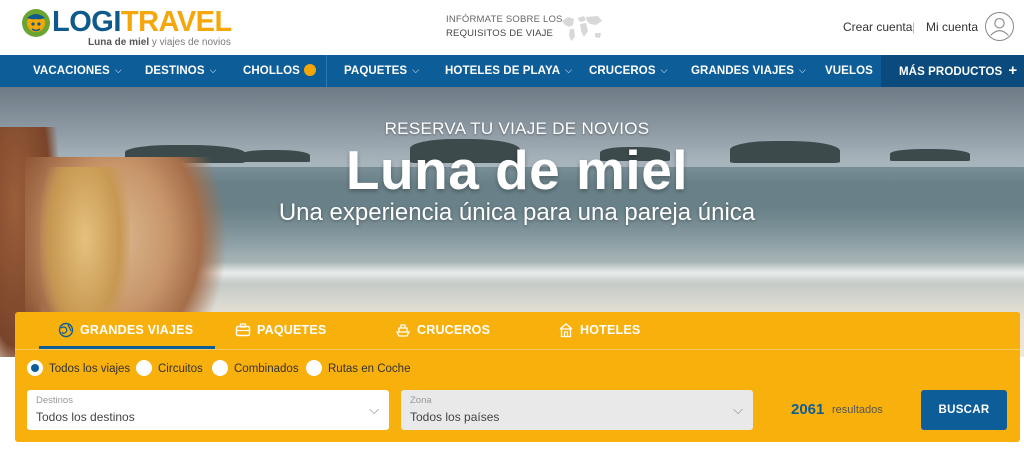 This screenshot has width=1024, height=452. What do you see at coordinates (999, 26) in the screenshot?
I see `user-avatar-icon` at bounding box center [999, 26].